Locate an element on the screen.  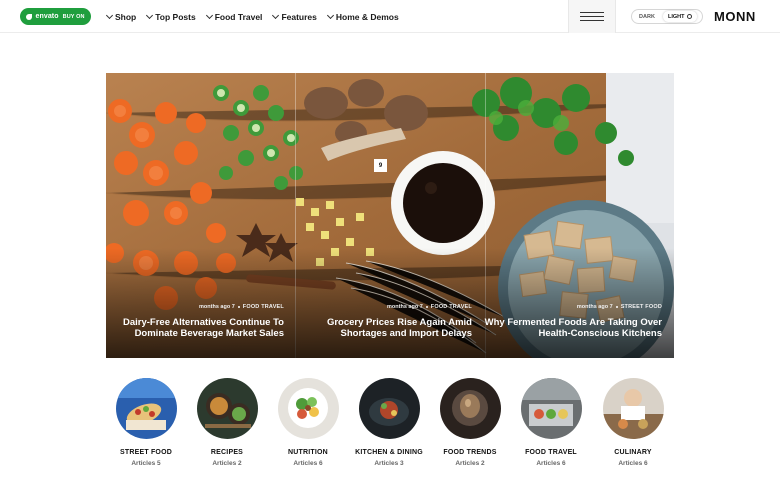
nav-item-food-travel: Food Travel is located at coordinates (234, 16).